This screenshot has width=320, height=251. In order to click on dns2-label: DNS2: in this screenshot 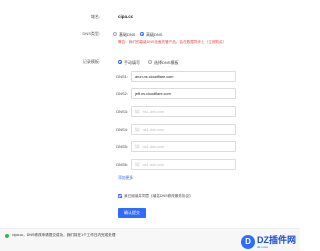, I will do `click(122, 93)`.